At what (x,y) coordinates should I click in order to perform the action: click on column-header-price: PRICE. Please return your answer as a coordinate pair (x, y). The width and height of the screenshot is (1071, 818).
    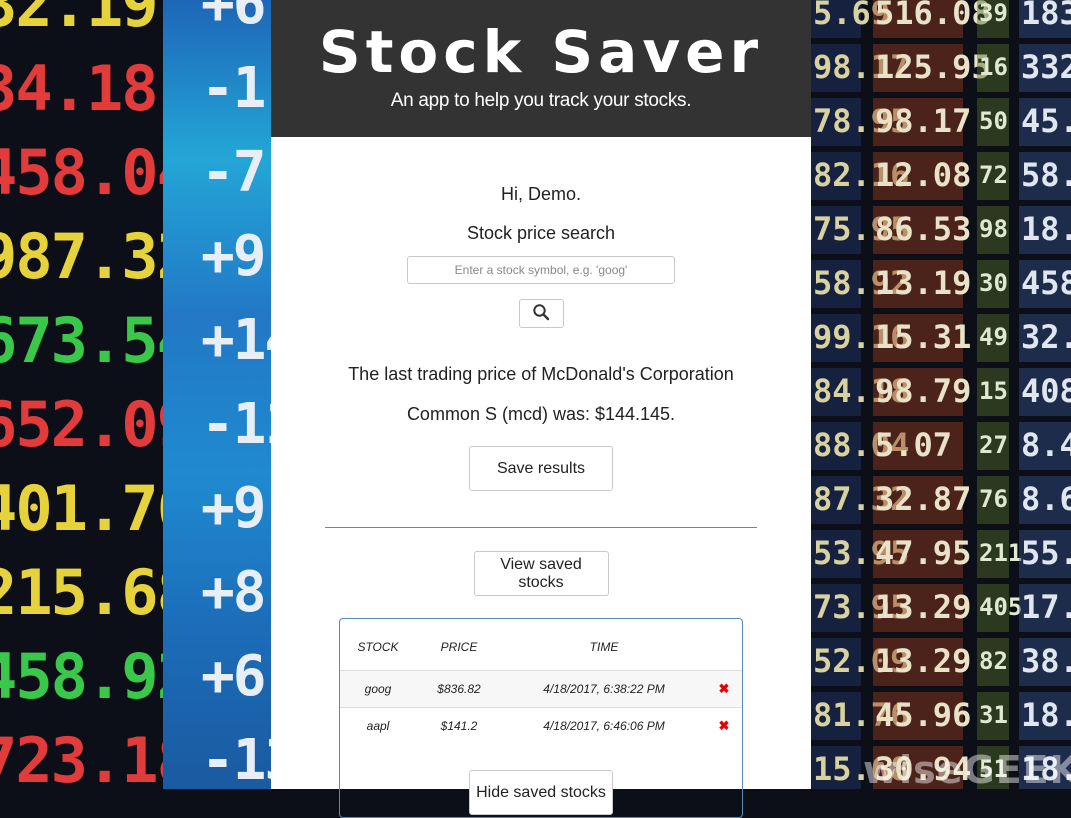
    Looking at the image, I should click on (459, 647).